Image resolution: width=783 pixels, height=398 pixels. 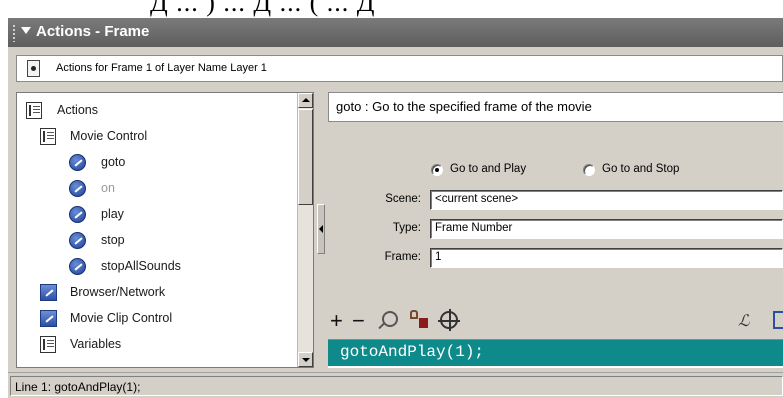 I want to click on cropped-header: Д ... ) ... Д ... ( ... Д, so click(x=391, y=9).